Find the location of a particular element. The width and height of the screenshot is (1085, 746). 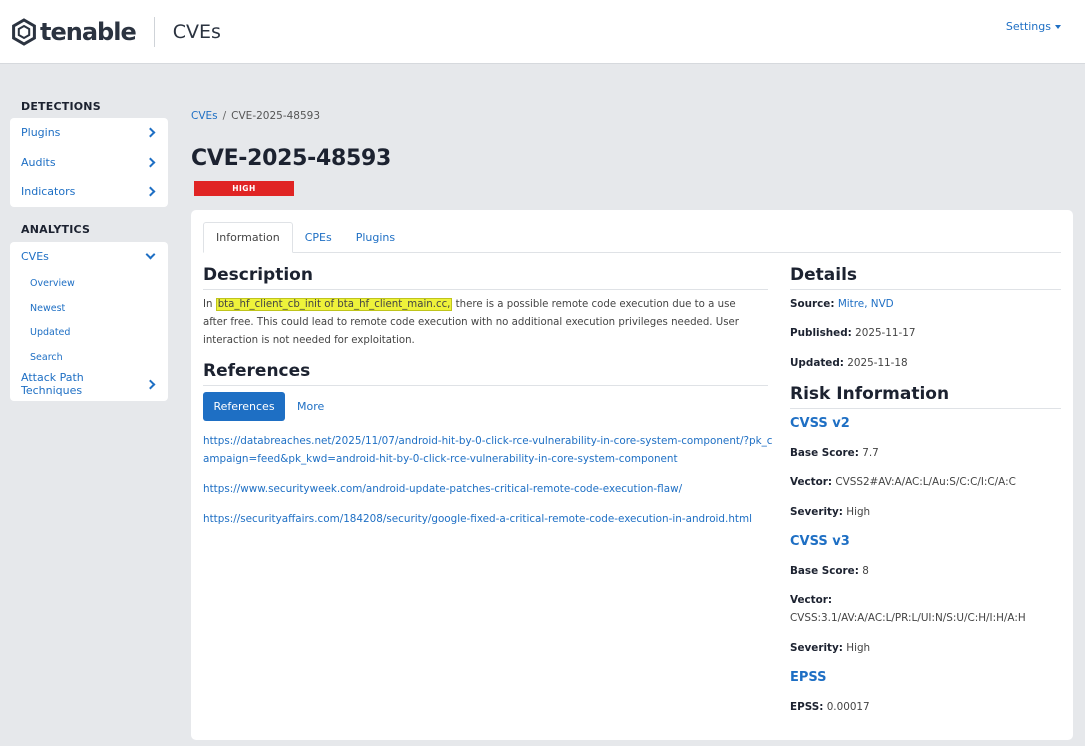

sidebar-subitem-updated: Updated is located at coordinates (89, 333).